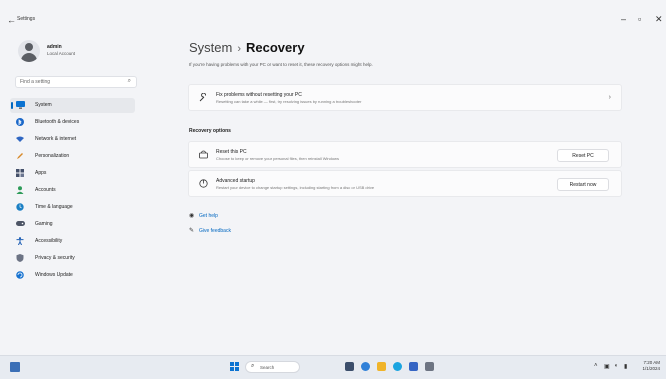 This screenshot has height=379, width=666. I want to click on clock: 7:20 AM 1/1/2024, so click(651, 366).